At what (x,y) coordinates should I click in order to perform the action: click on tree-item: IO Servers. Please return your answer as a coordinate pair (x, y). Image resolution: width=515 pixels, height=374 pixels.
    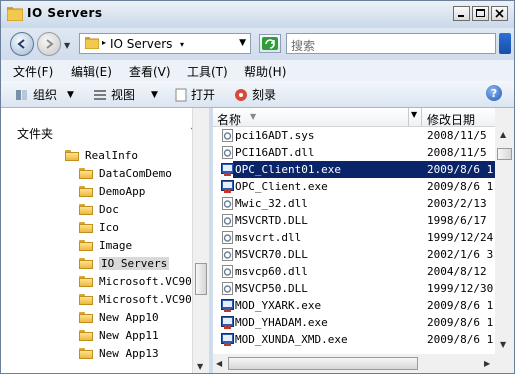
    Looking at the image, I should click on (124, 263).